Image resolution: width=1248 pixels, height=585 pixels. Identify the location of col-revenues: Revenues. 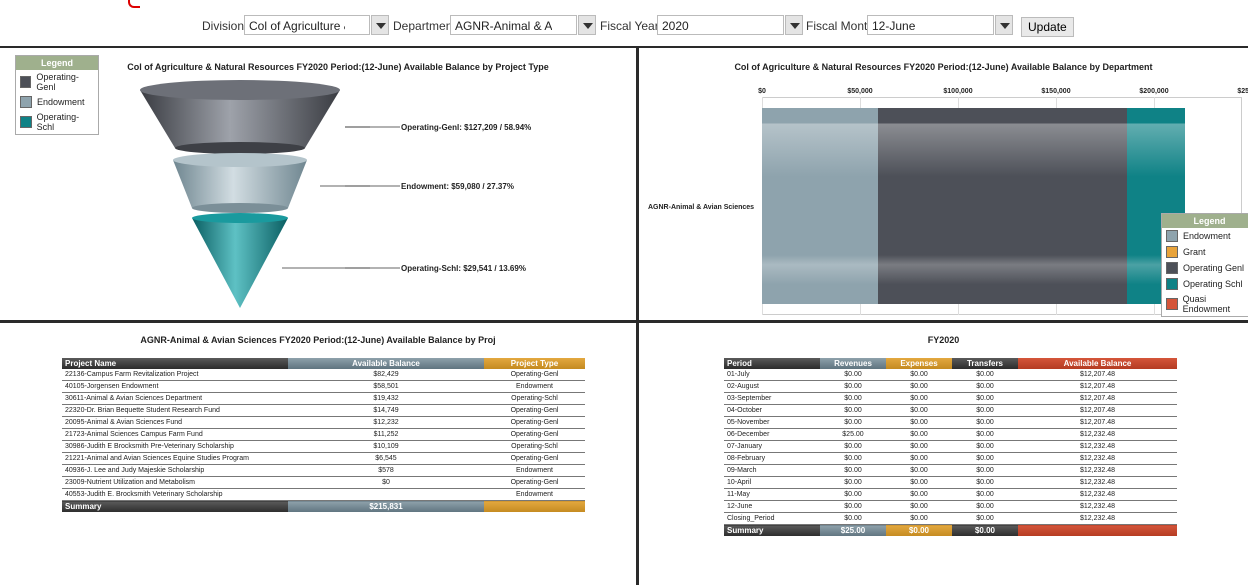
(853, 363).